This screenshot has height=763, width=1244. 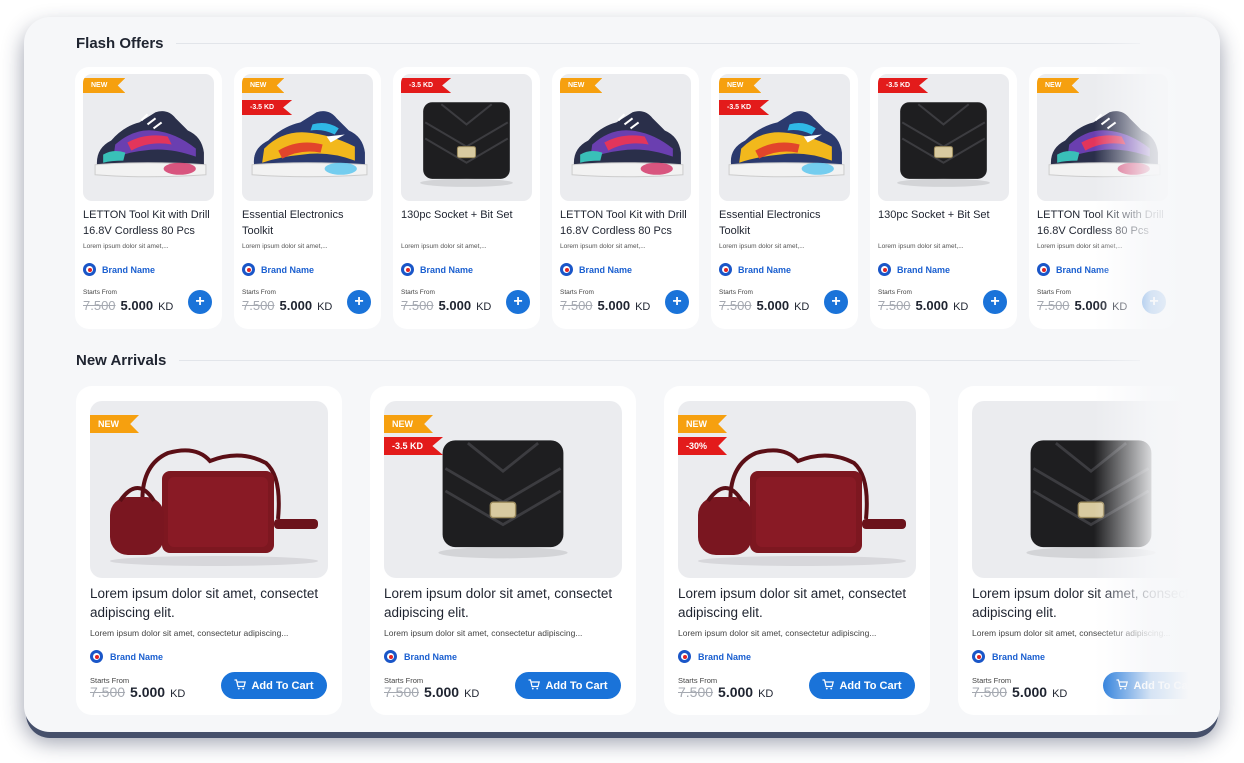 I want to click on new-arrivals-title: New Arrivals, so click(x=121, y=360).